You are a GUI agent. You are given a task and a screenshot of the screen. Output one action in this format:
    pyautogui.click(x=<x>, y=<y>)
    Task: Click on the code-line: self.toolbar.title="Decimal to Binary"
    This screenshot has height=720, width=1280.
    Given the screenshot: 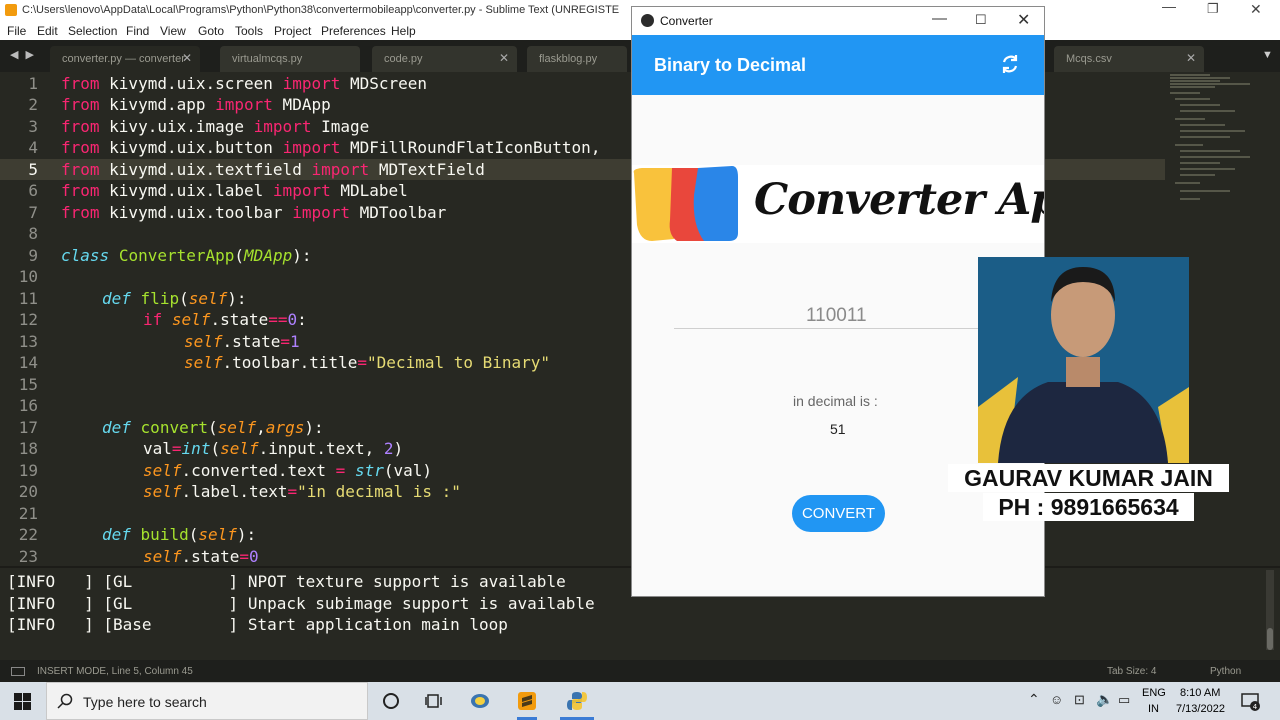 What is the action you would take?
    pyautogui.click(x=367, y=362)
    